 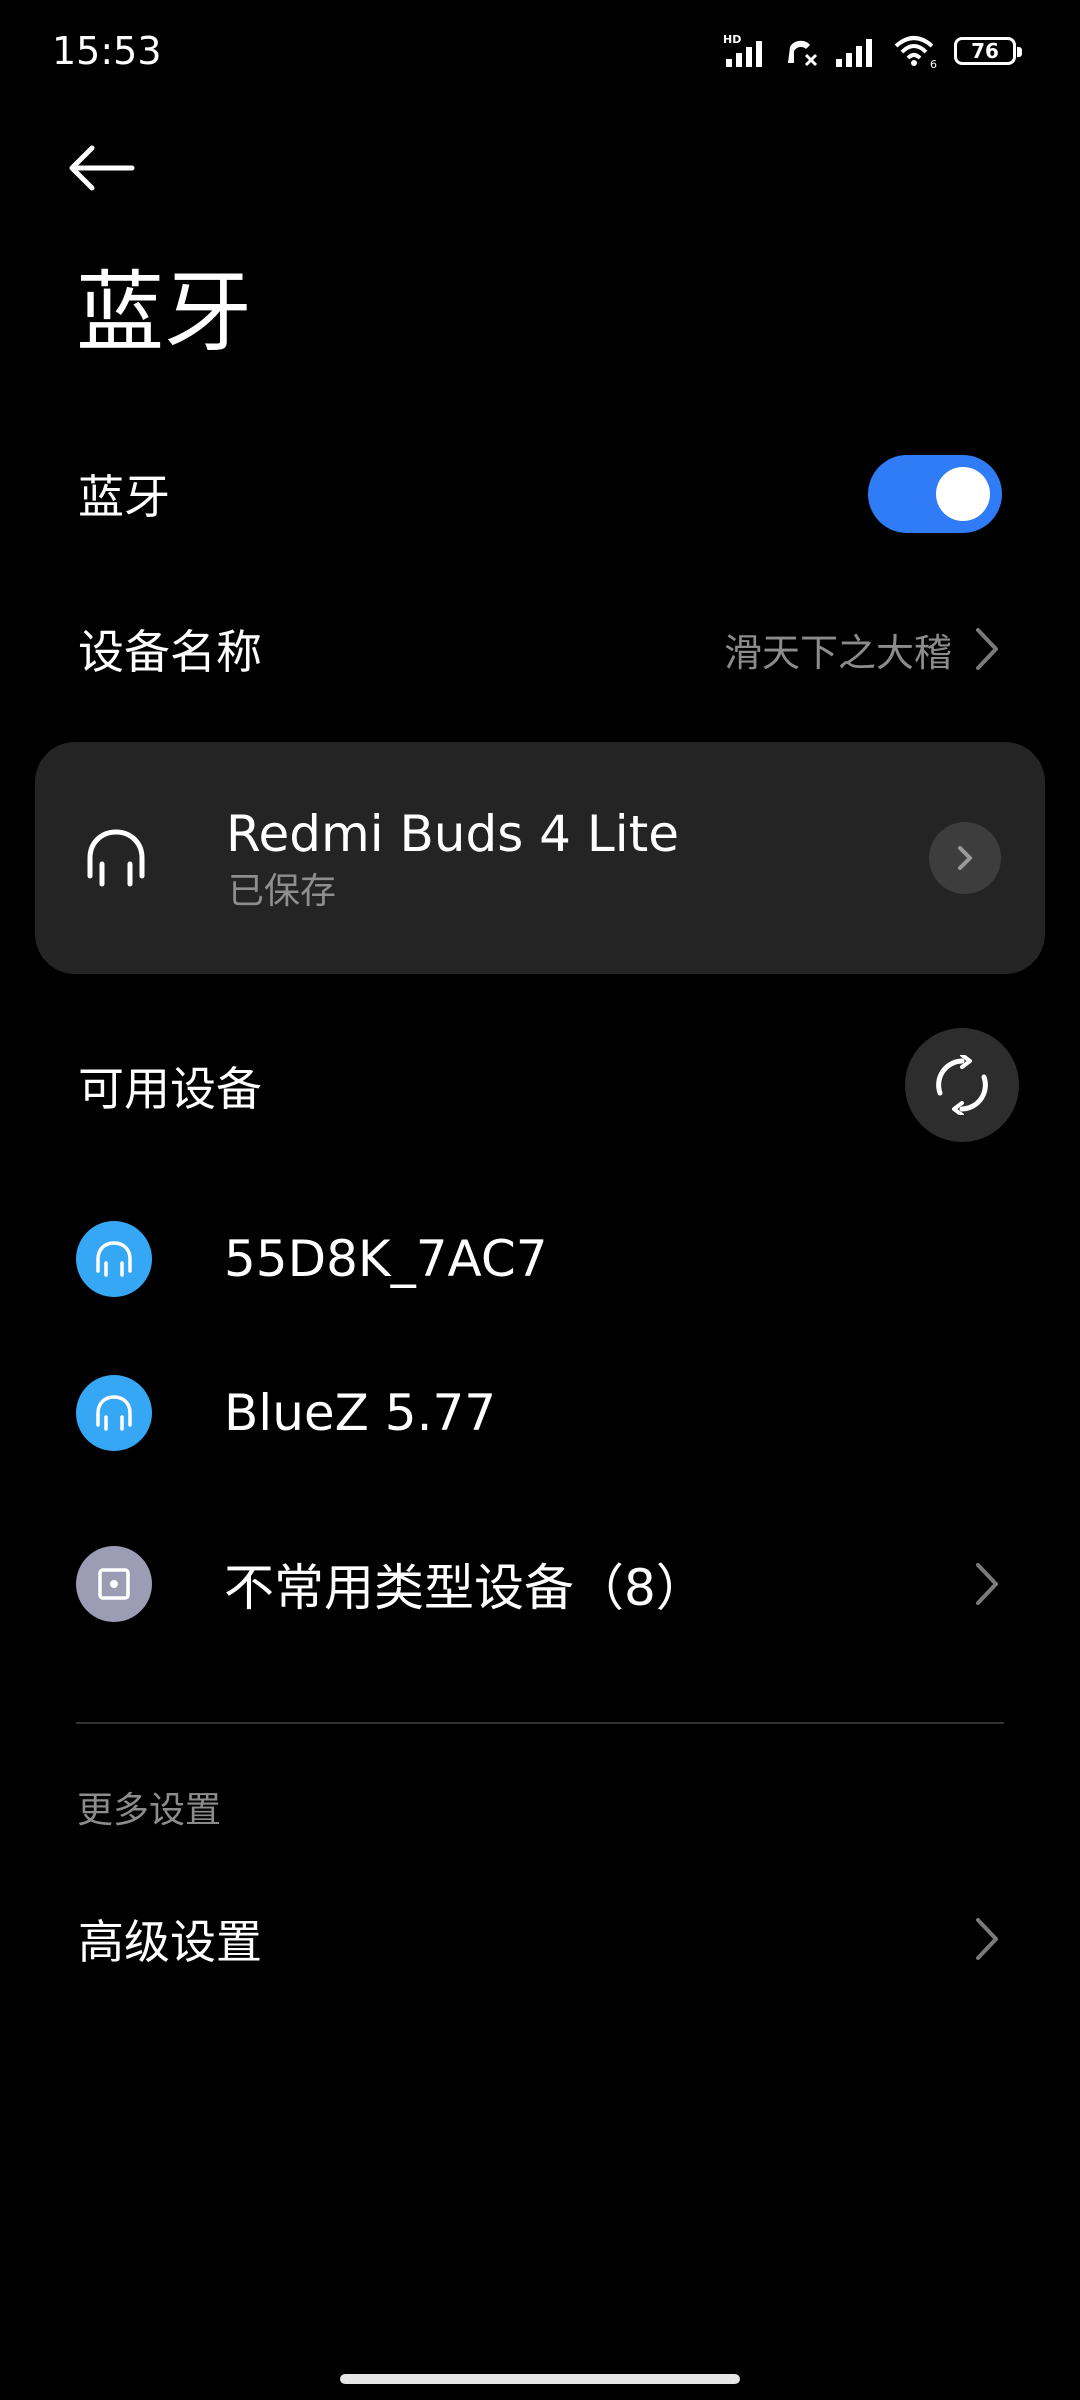 I want to click on back-button, so click(x=111, y=168).